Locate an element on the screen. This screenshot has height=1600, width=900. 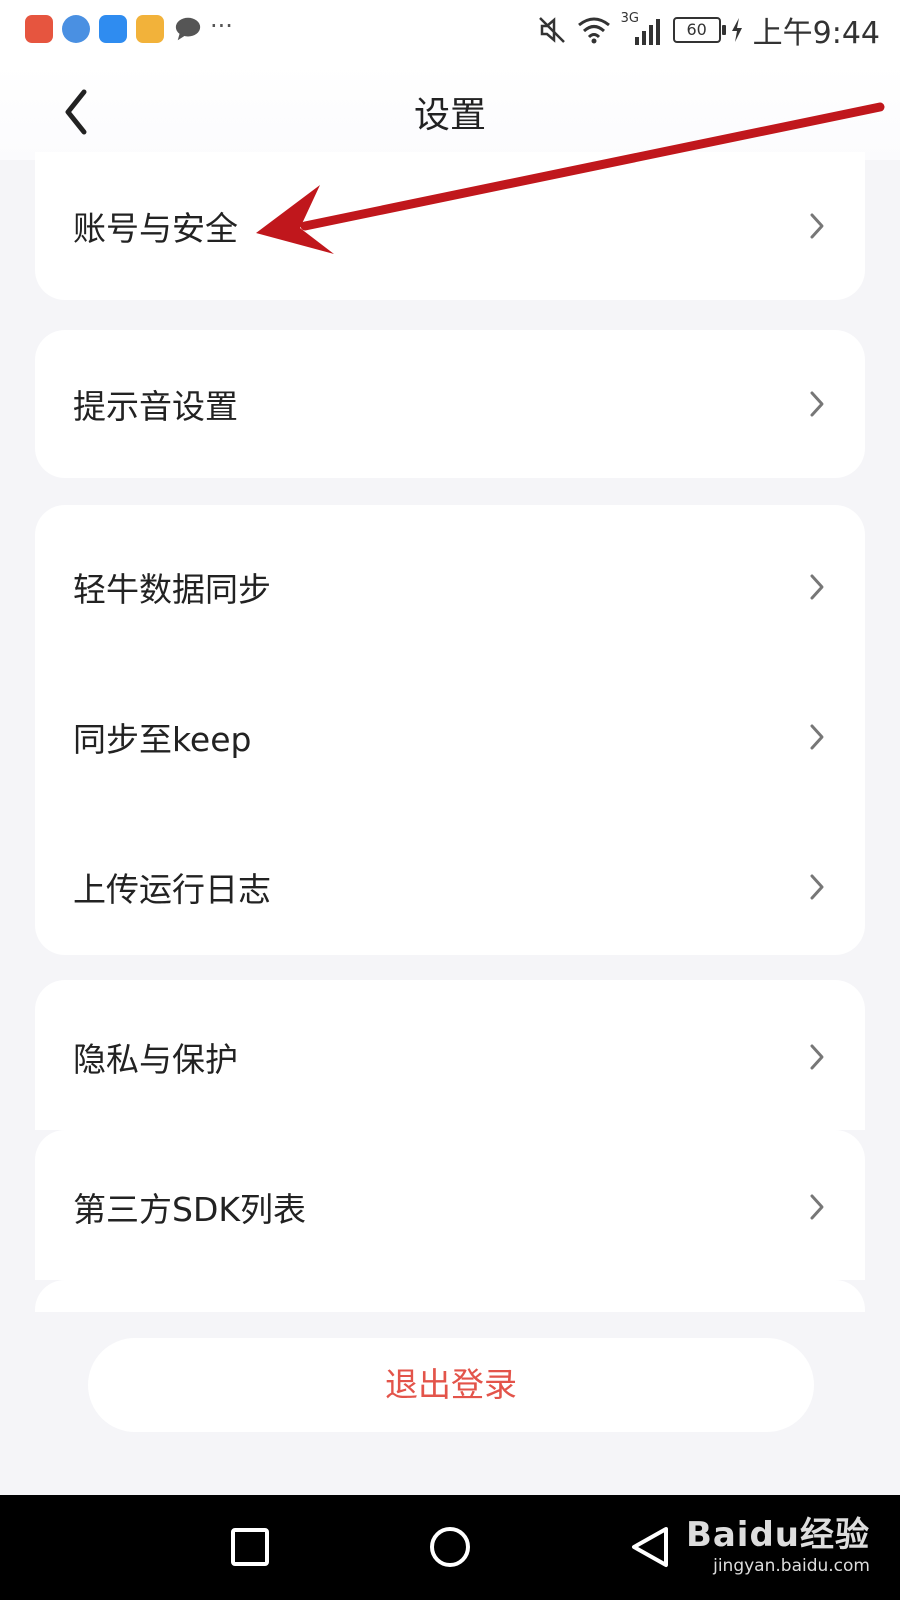
settings-item-label: 同步至keep is located at coordinates (162, 739).